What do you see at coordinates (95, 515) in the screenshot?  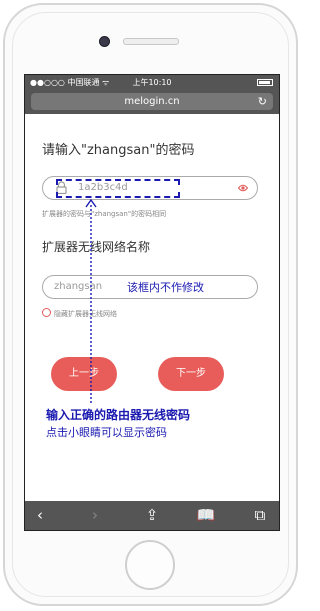 I see `forward-icon: ›` at bounding box center [95, 515].